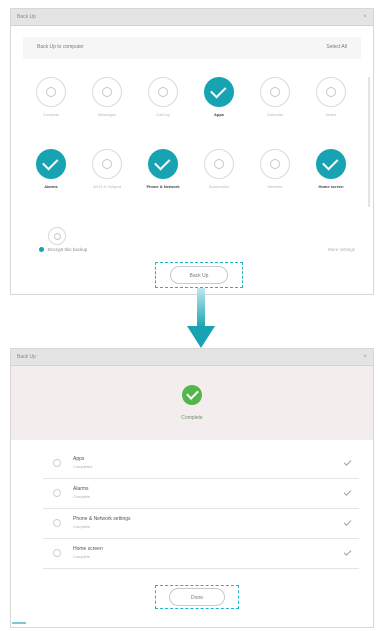 The height and width of the screenshot is (631, 379). I want to click on radio-selected-icon, so click(41, 249).